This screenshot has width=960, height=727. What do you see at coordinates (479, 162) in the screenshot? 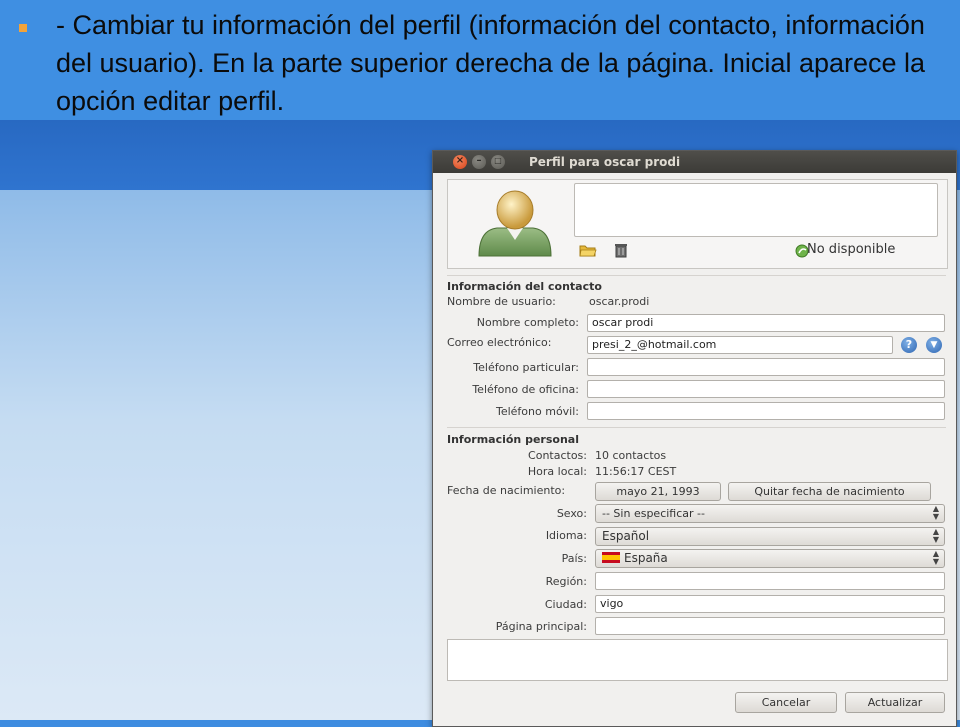
I see `minimize-icon: –` at bounding box center [479, 162].